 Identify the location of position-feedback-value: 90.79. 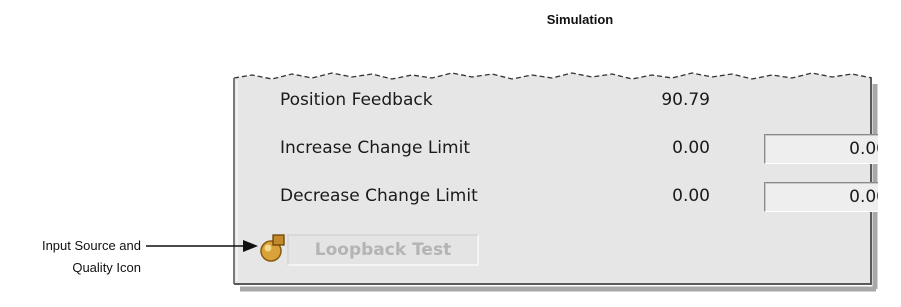
(685, 100).